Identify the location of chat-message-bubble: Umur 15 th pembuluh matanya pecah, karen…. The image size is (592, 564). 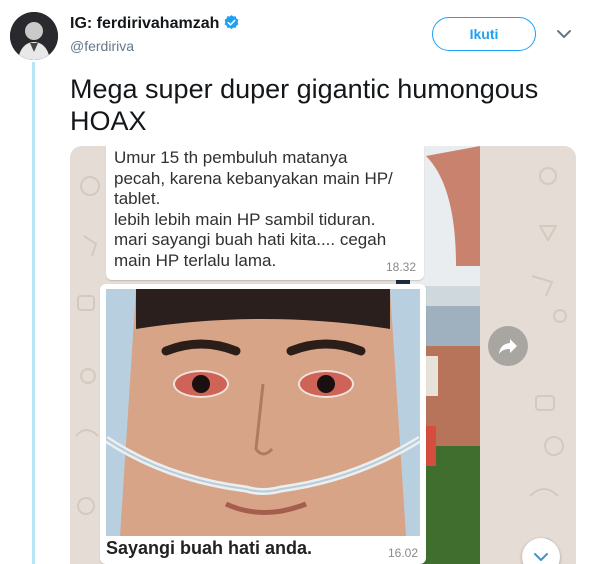
(265, 213).